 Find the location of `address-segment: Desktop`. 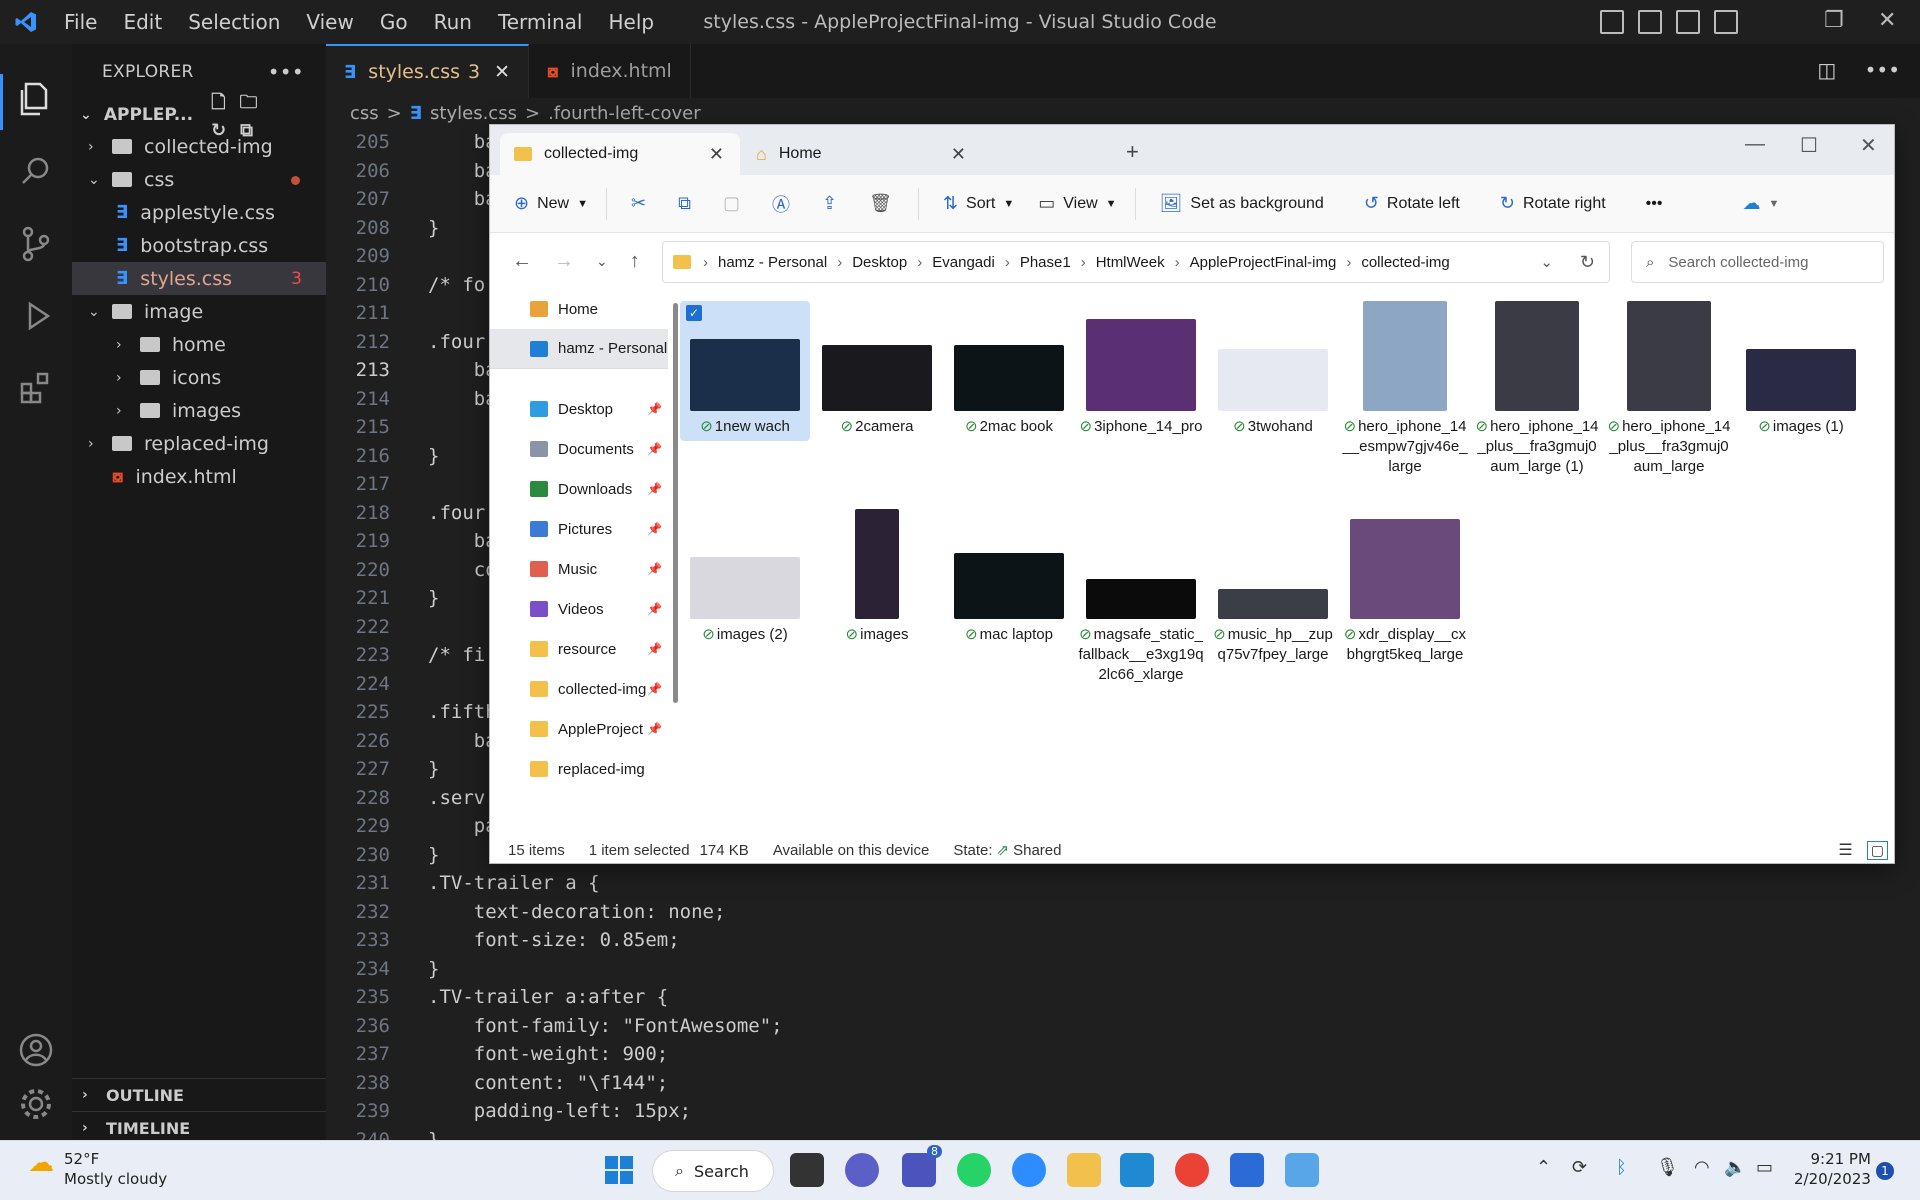

address-segment: Desktop is located at coordinates (879, 262).